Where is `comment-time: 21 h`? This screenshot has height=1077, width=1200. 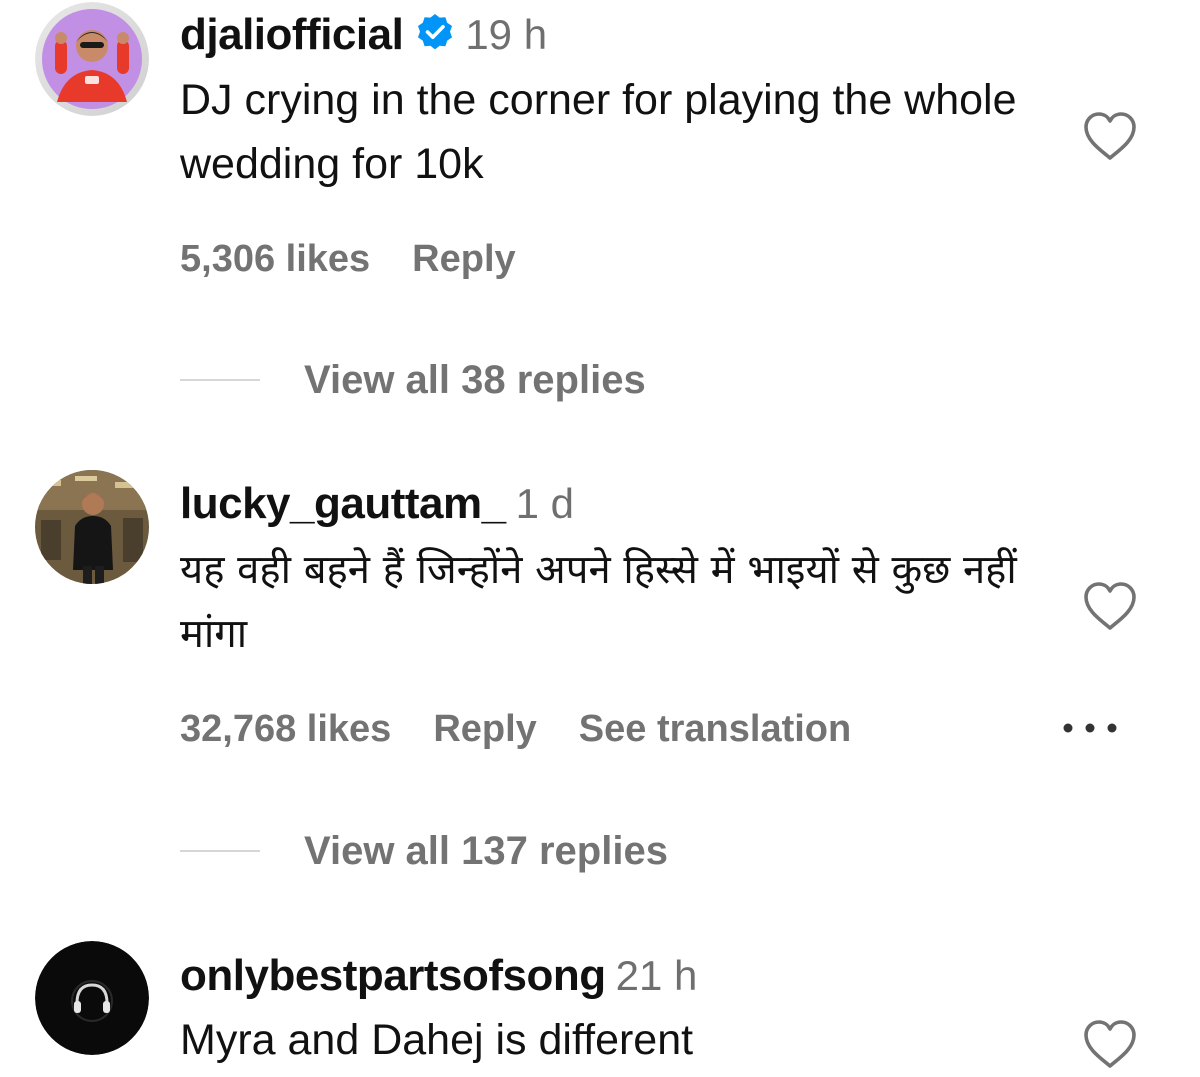 comment-time: 21 h is located at coordinates (656, 975).